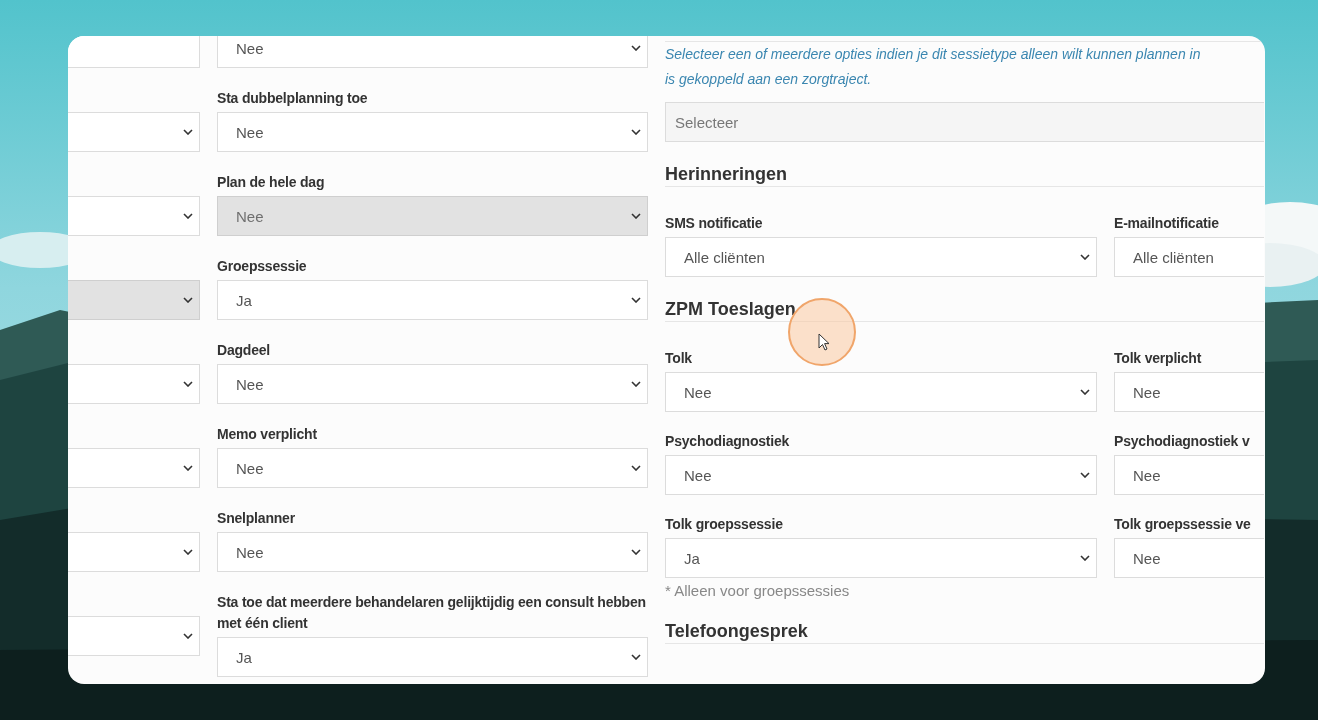 This screenshot has height=720, width=1318. Describe the element at coordinates (262, 266) in the screenshot. I see `field-label: Groepssessie` at that location.